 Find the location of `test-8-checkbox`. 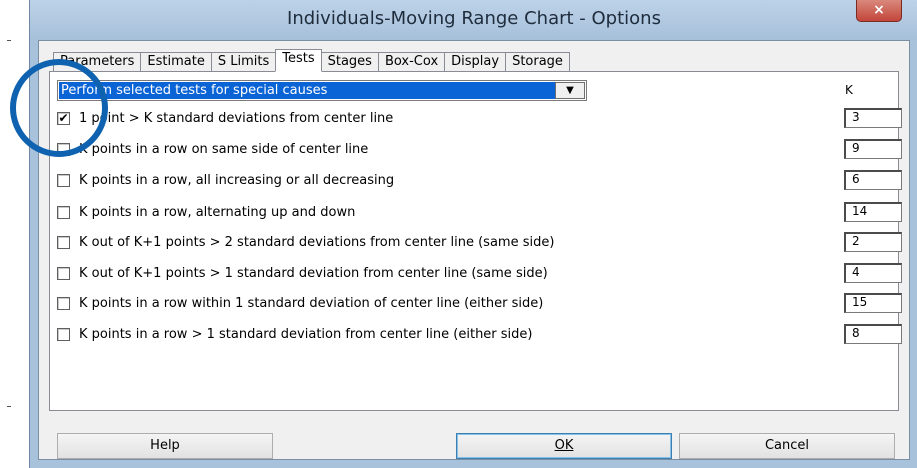

test-8-checkbox is located at coordinates (63, 334).